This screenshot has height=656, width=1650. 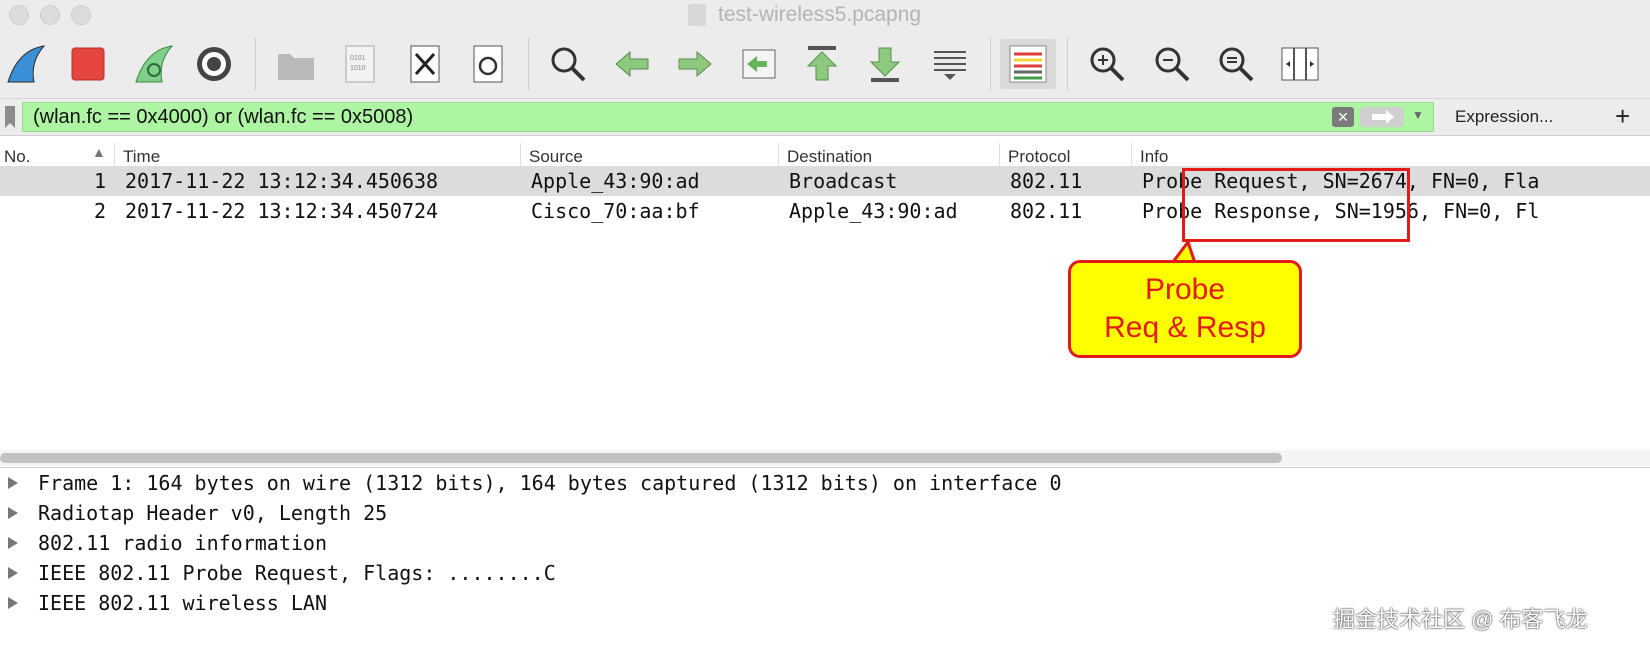 I want to click on packet-destination: Broadcast, so click(x=843, y=181).